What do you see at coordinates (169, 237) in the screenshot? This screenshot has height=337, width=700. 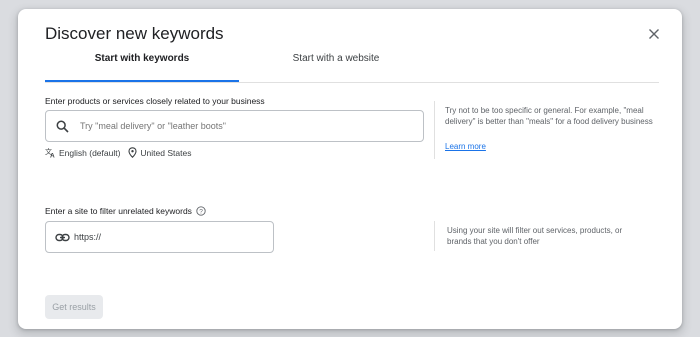 I see `site-url-input` at bounding box center [169, 237].